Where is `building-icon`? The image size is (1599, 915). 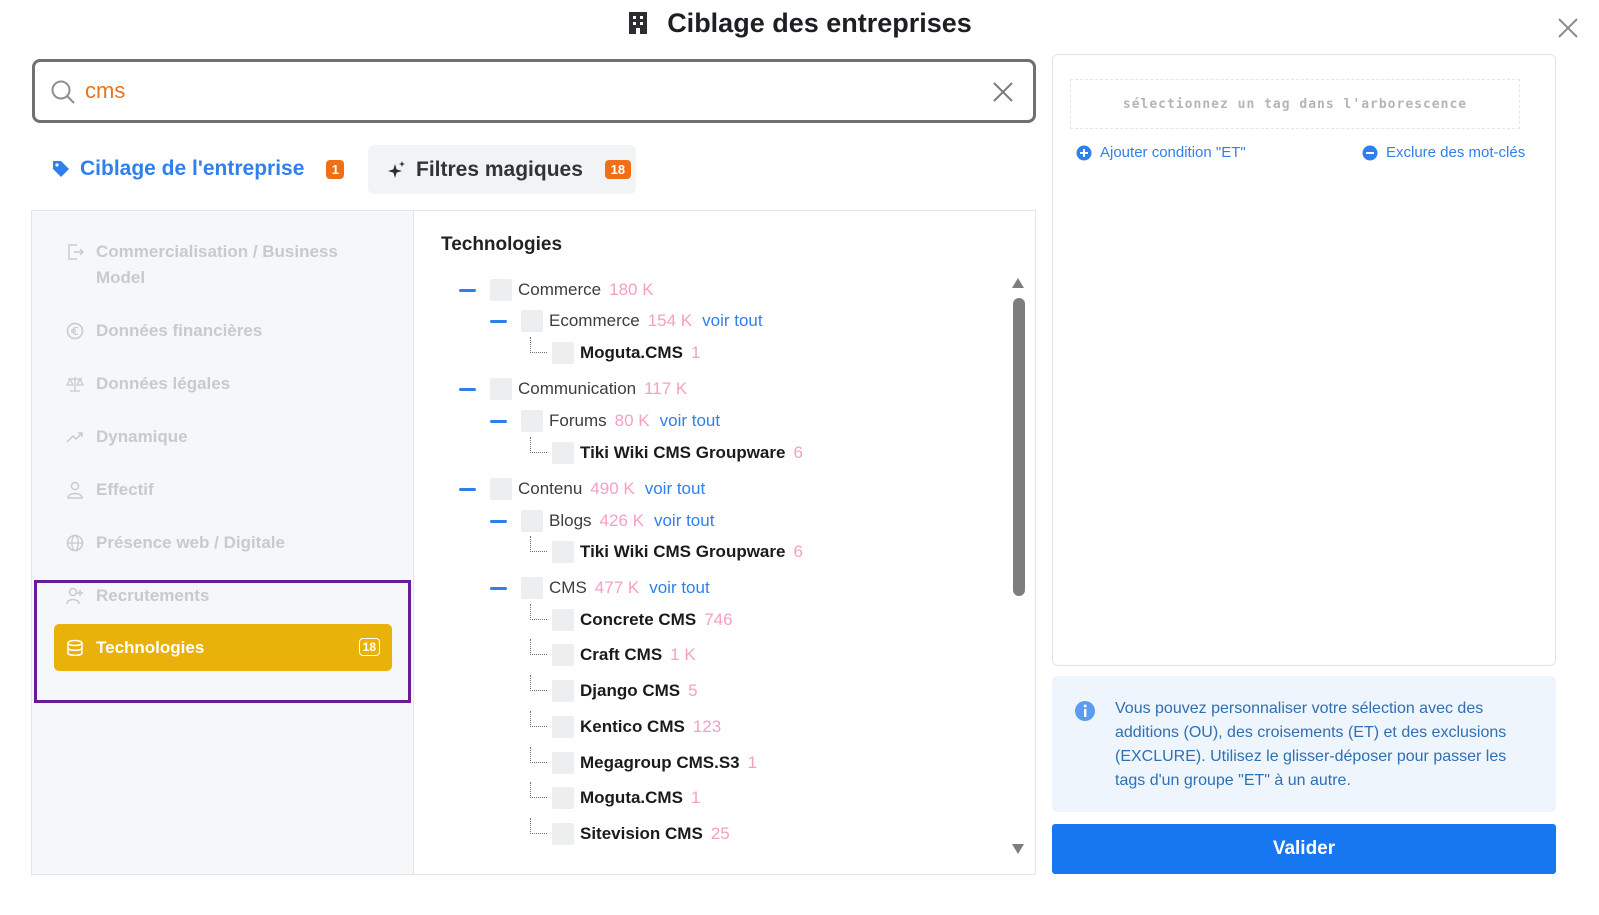 building-icon is located at coordinates (638, 23).